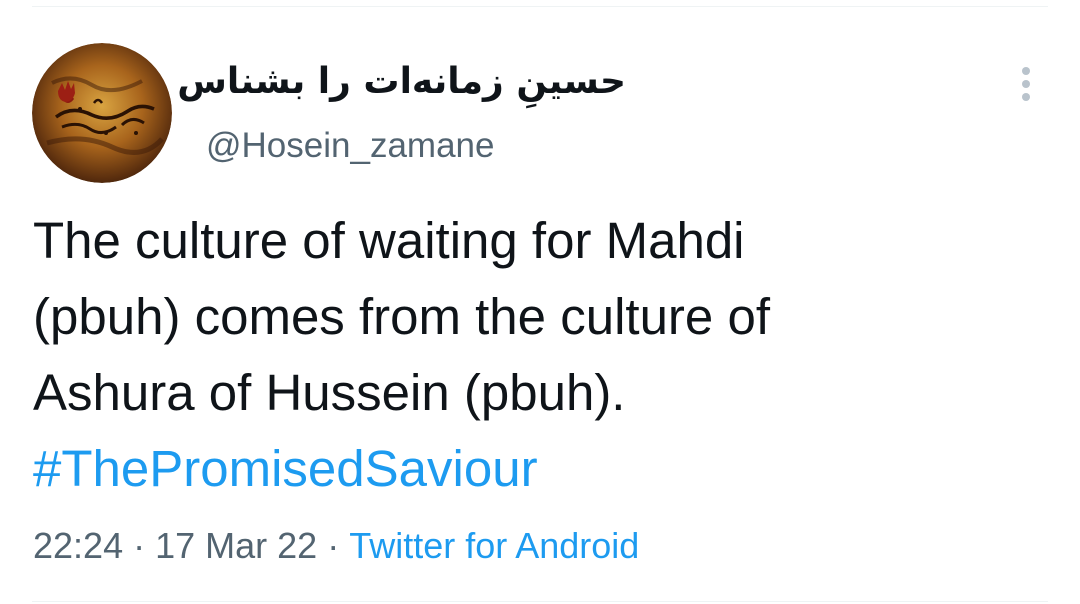 This screenshot has width=1080, height=604. What do you see at coordinates (401, 82) in the screenshot?
I see `display-name: حسینِ زمانه‌ات را بشناس` at bounding box center [401, 82].